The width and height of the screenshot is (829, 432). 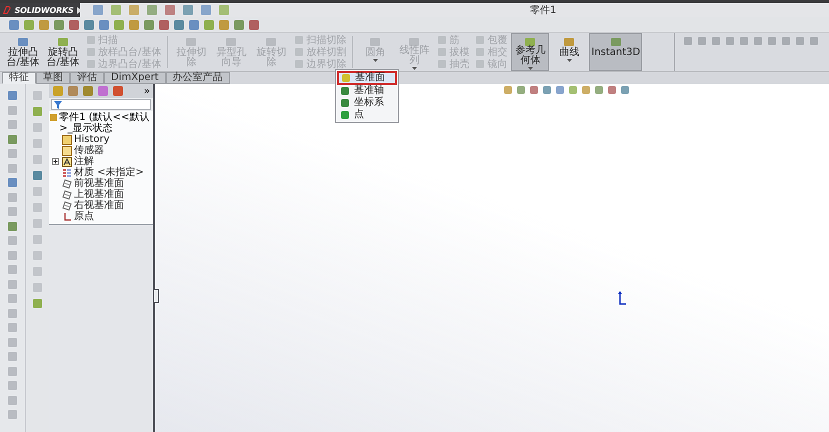 I want to click on ribbon-button: 曲线, so click(x=569, y=52).